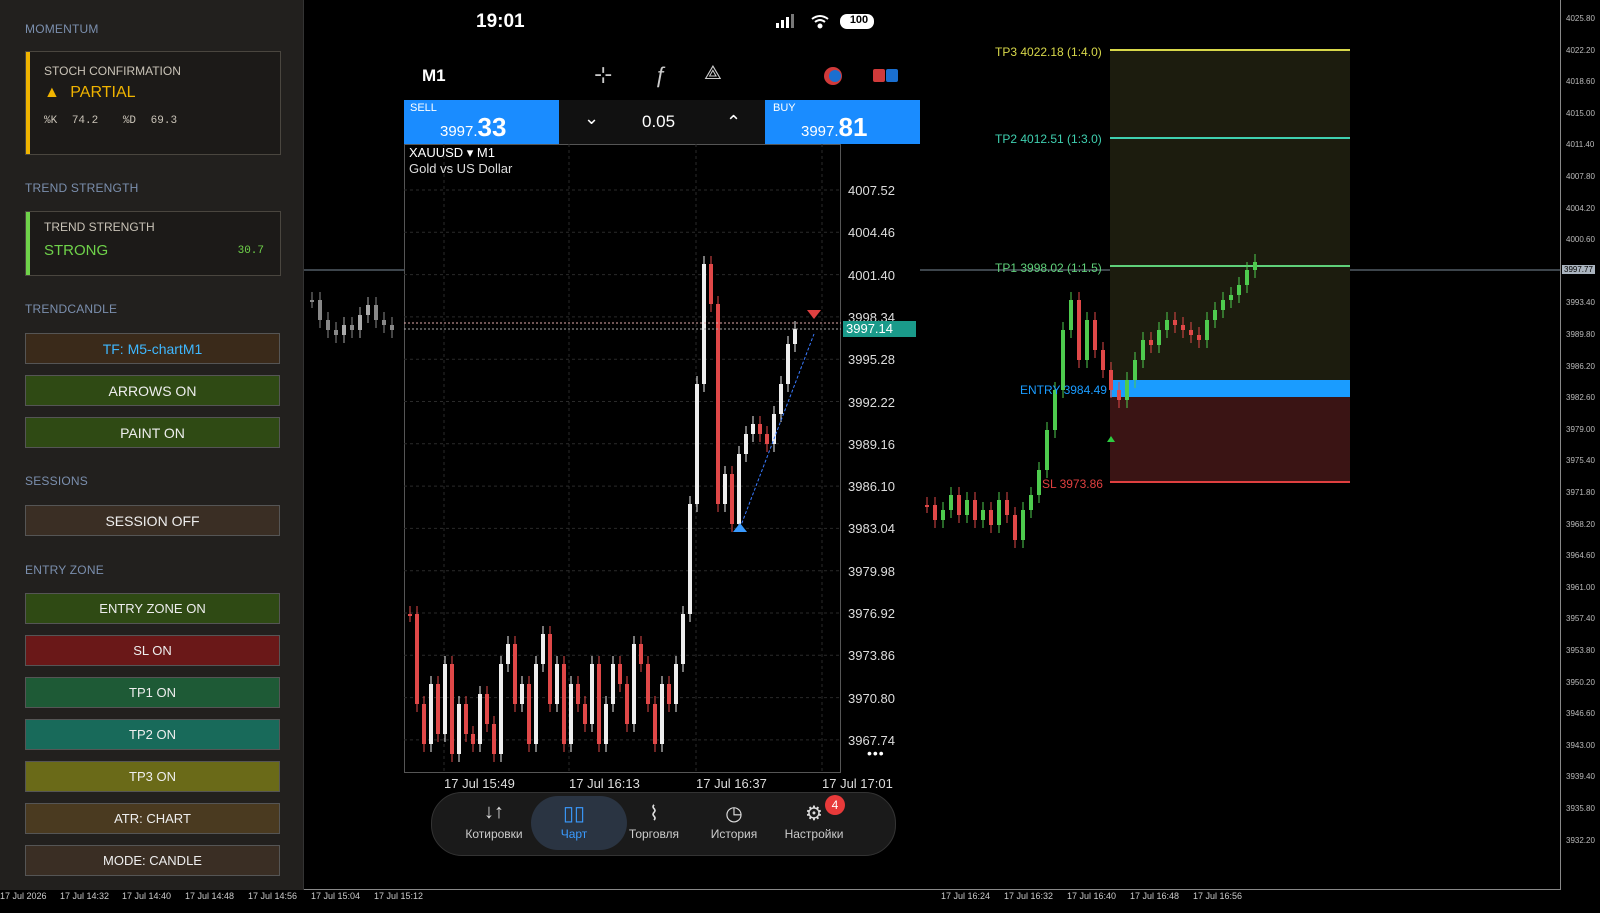  I want to click on entry-zone-button: ENTRY ZONE ON, so click(152, 608).